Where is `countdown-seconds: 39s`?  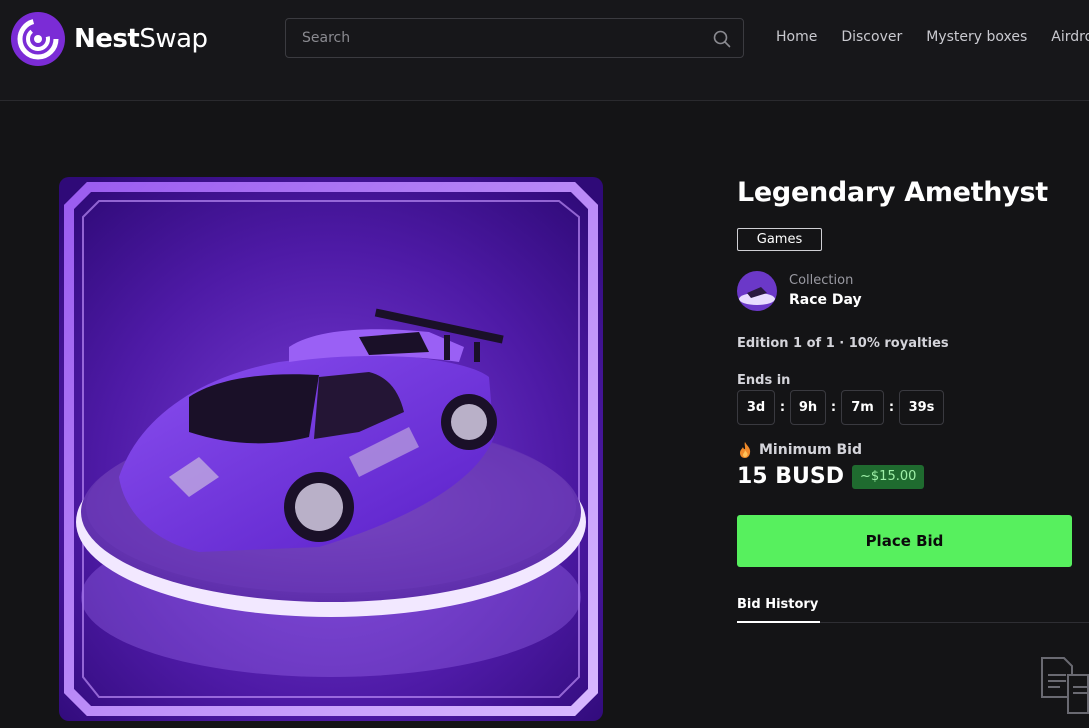 countdown-seconds: 39s is located at coordinates (921, 407).